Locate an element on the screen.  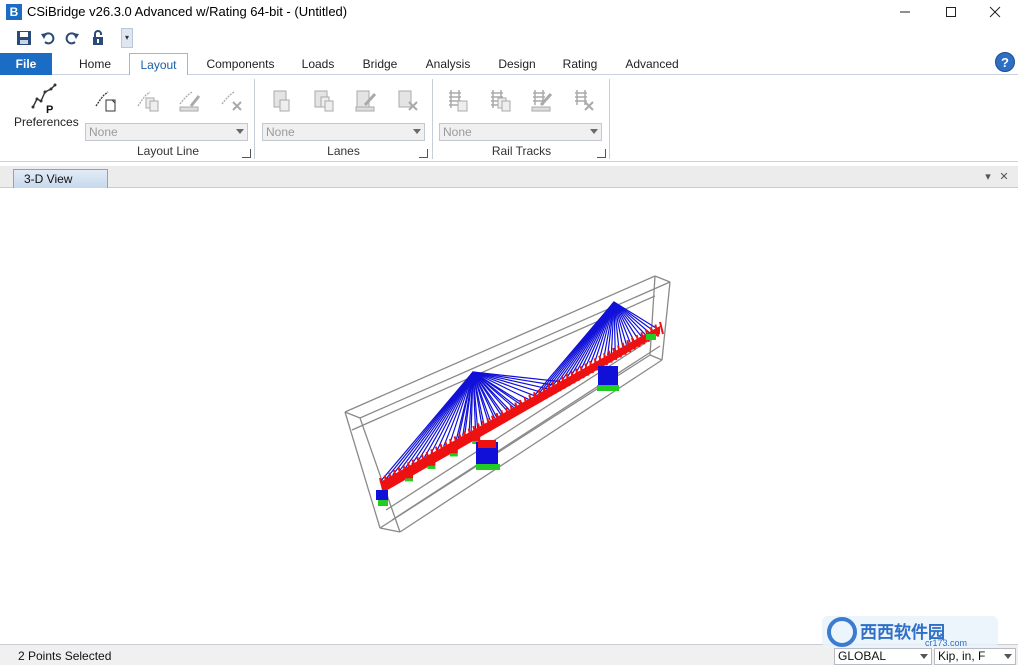
save-icon is located at coordinates (24, 38).